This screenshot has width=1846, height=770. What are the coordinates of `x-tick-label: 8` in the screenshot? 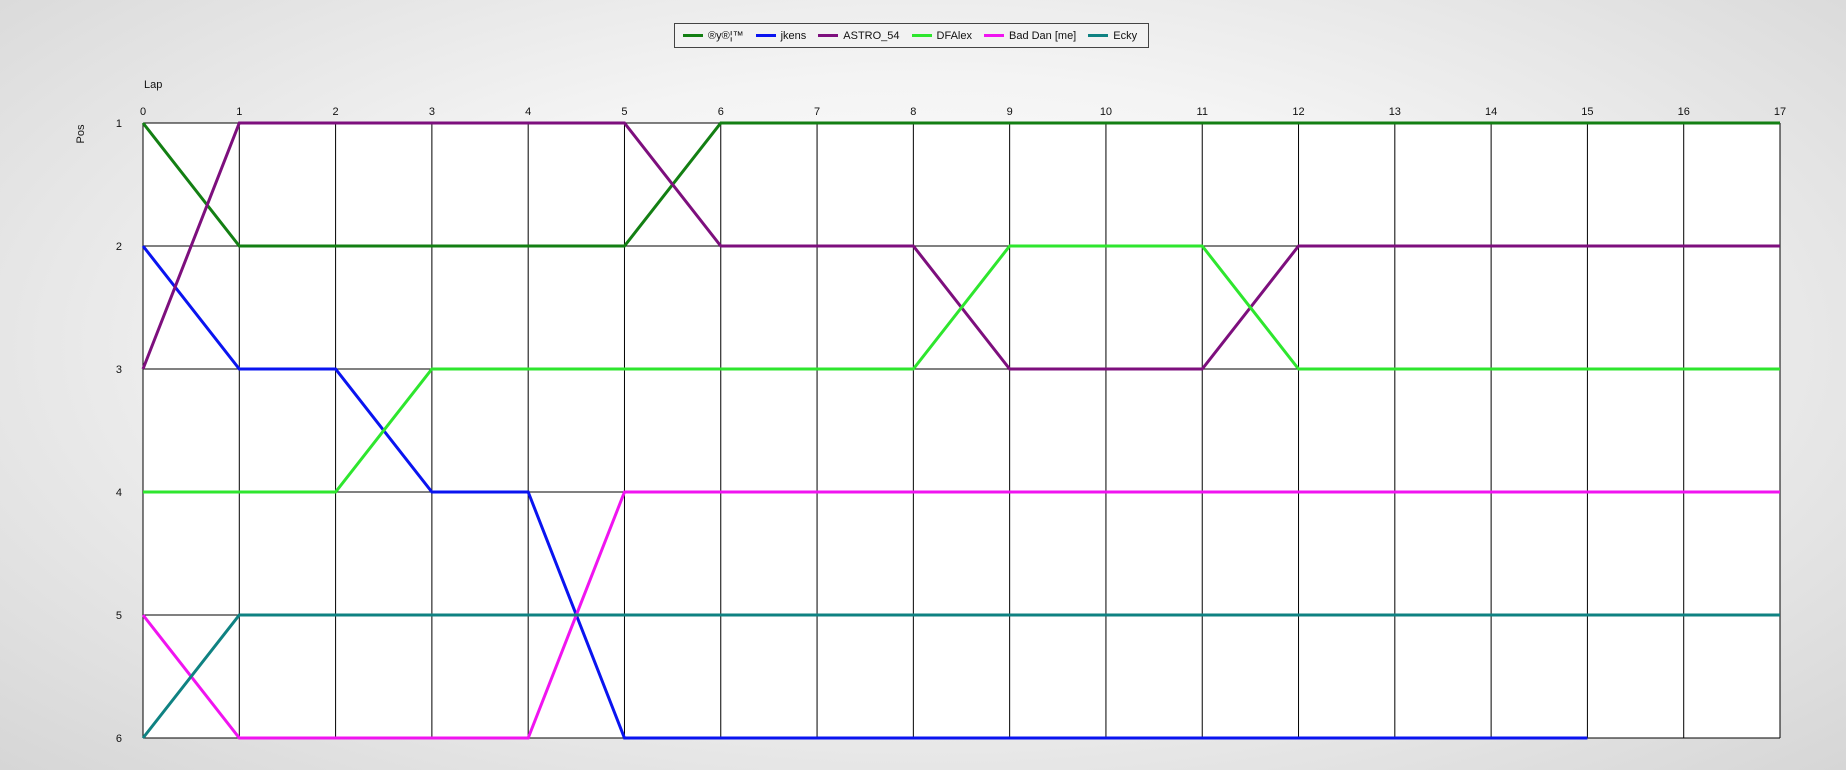 It's located at (913, 112).